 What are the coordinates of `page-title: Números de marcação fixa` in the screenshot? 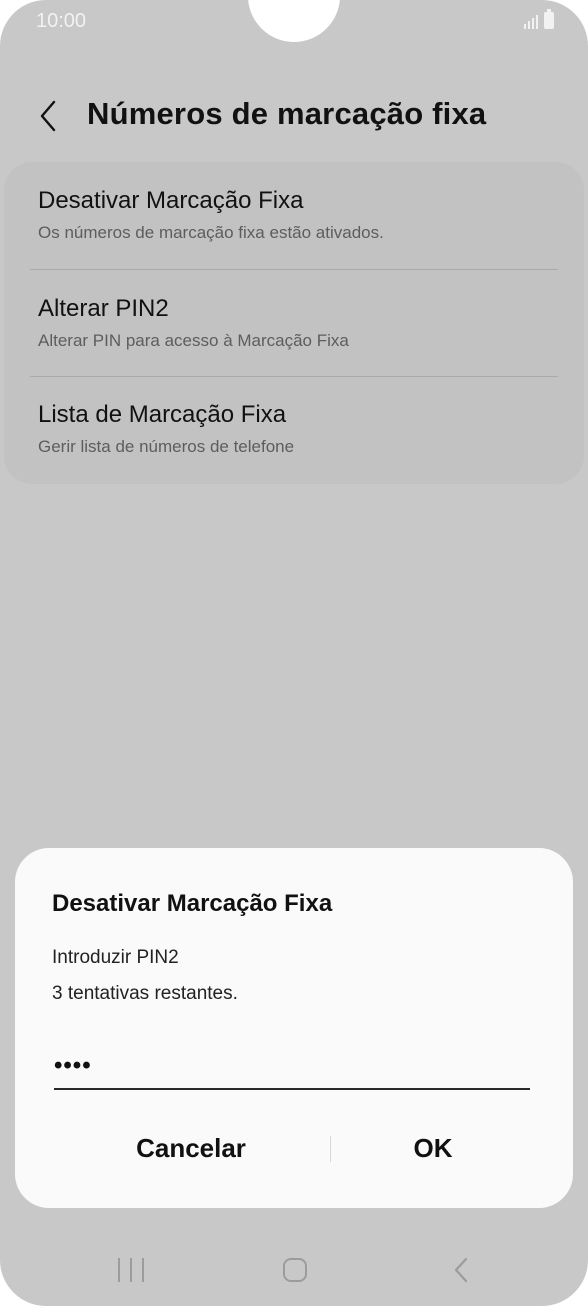 It's located at (287, 113).